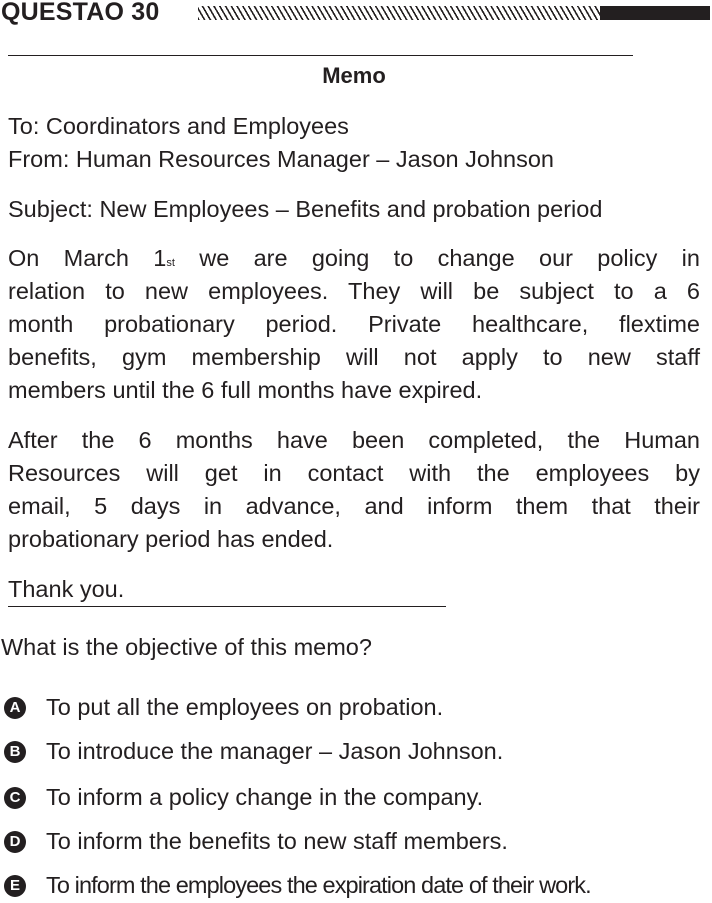 Image resolution: width=712 pixels, height=903 pixels. Describe the element at coordinates (437, 258) in the screenshot. I see `paragraph-1-line-1-rest: we are going to change our policy in` at that location.